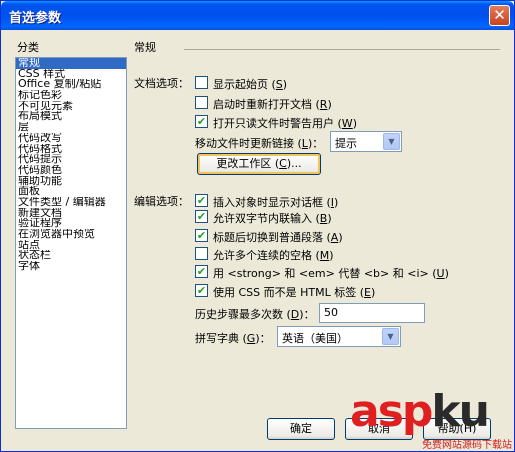 This screenshot has height=452, width=515. I want to click on update-links-label: 移动文件时更新链接 (L)：, so click(259, 143).